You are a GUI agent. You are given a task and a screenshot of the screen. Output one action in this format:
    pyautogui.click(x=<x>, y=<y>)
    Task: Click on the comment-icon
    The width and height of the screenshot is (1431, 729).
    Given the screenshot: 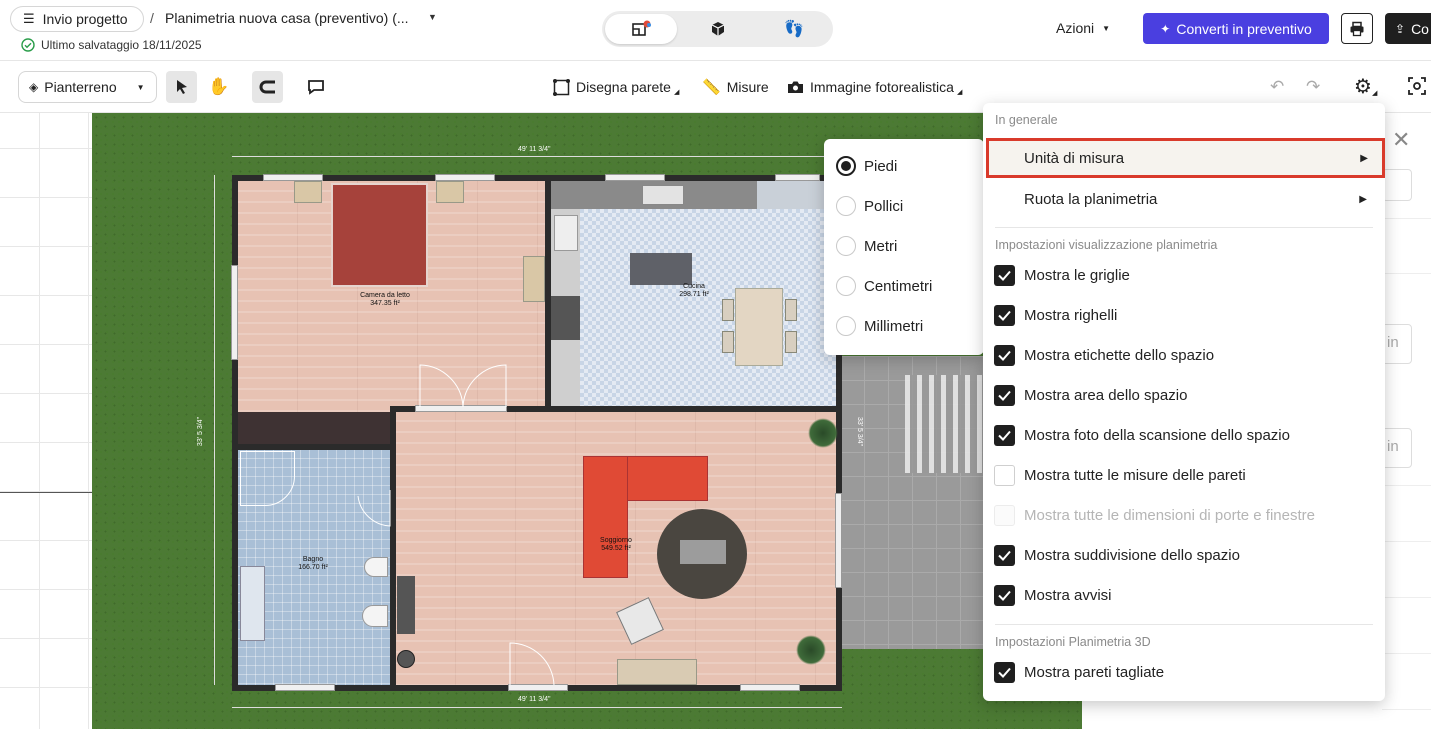 What is the action you would take?
    pyautogui.click(x=315, y=87)
    